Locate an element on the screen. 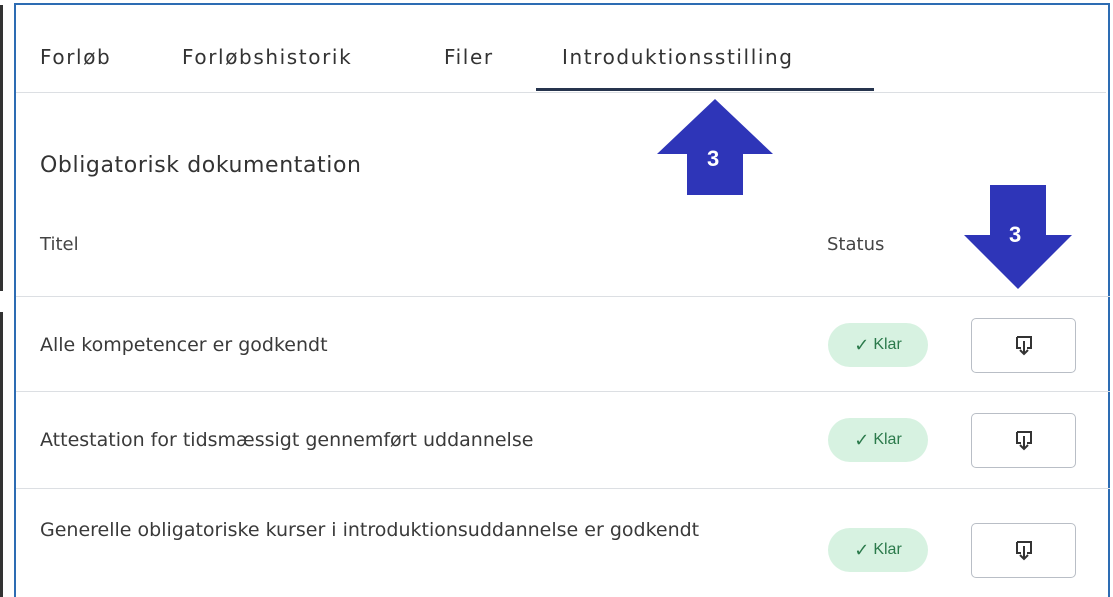  section-title: Obligatorisk dokumentation is located at coordinates (201, 165).